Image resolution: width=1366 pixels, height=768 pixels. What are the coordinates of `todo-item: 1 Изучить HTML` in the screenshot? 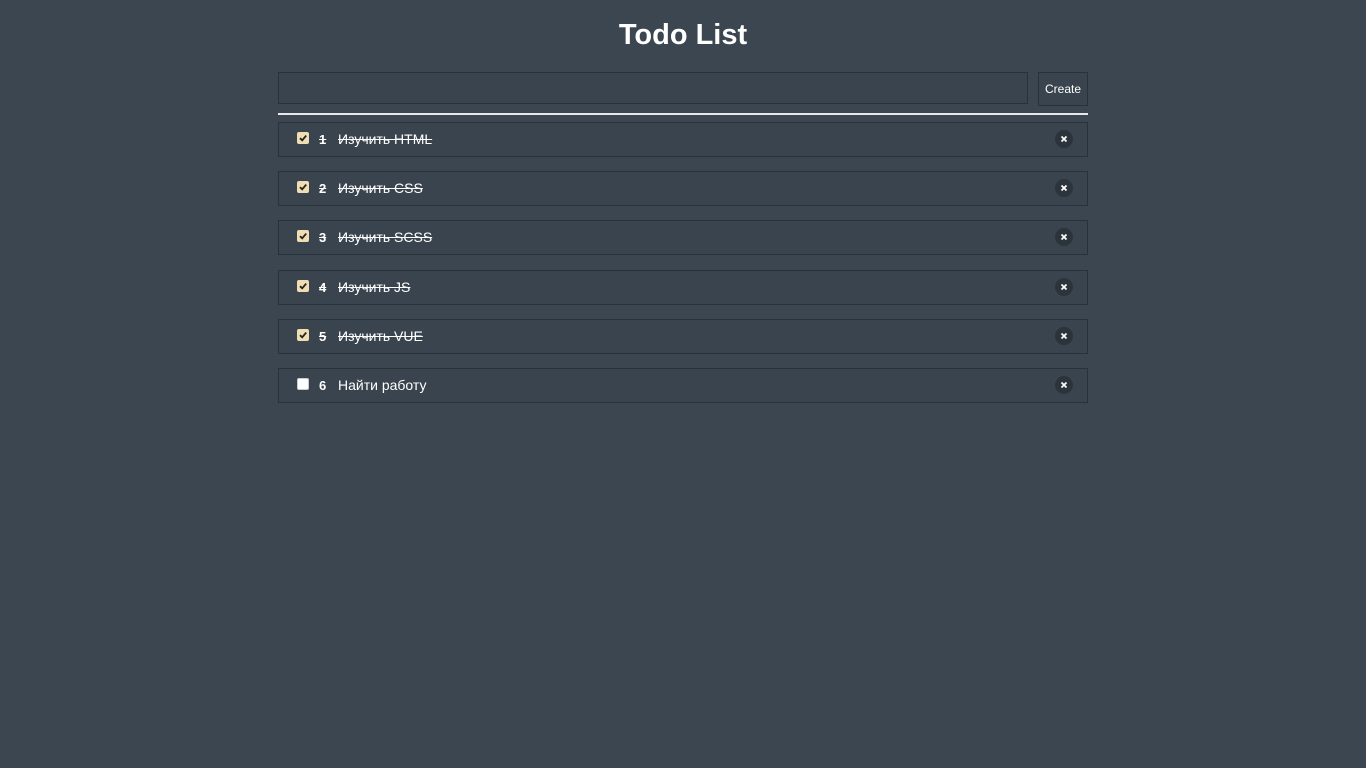 It's located at (683, 139).